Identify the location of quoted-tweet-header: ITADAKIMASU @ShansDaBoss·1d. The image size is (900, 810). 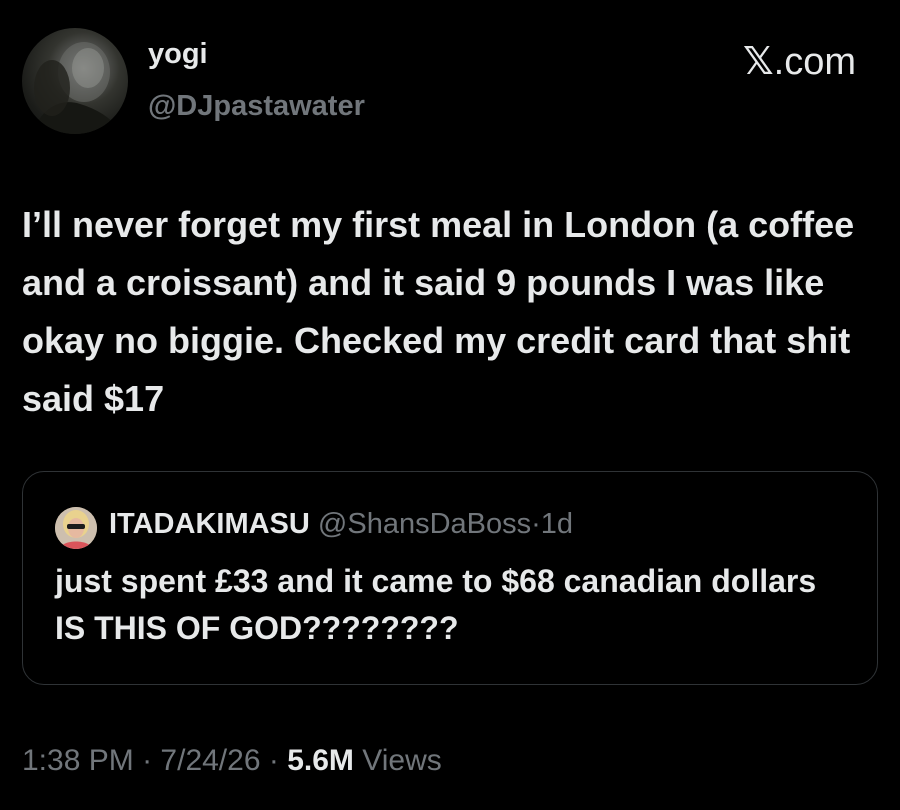
(341, 524).